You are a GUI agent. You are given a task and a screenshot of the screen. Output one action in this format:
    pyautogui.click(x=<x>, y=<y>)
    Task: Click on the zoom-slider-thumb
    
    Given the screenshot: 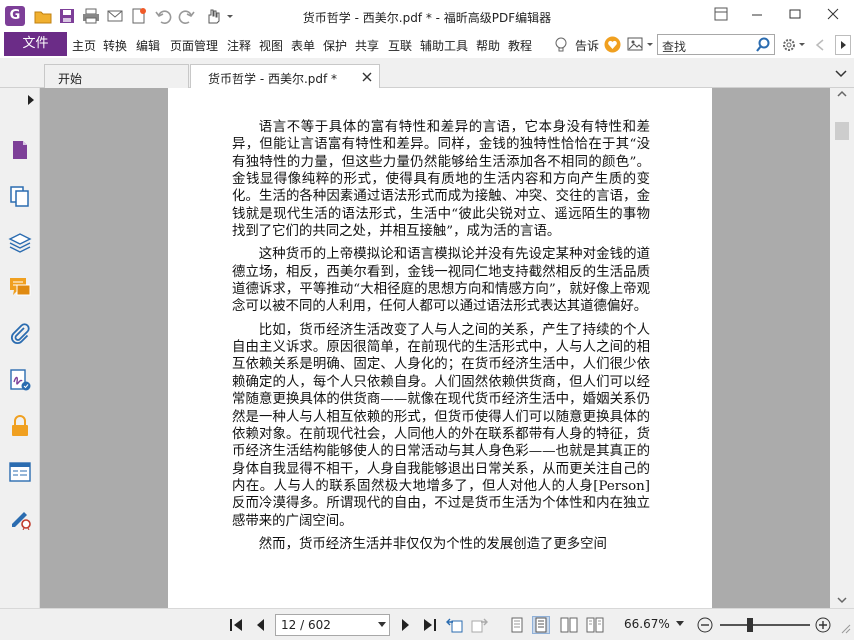 What is the action you would take?
    pyautogui.click(x=750, y=625)
    